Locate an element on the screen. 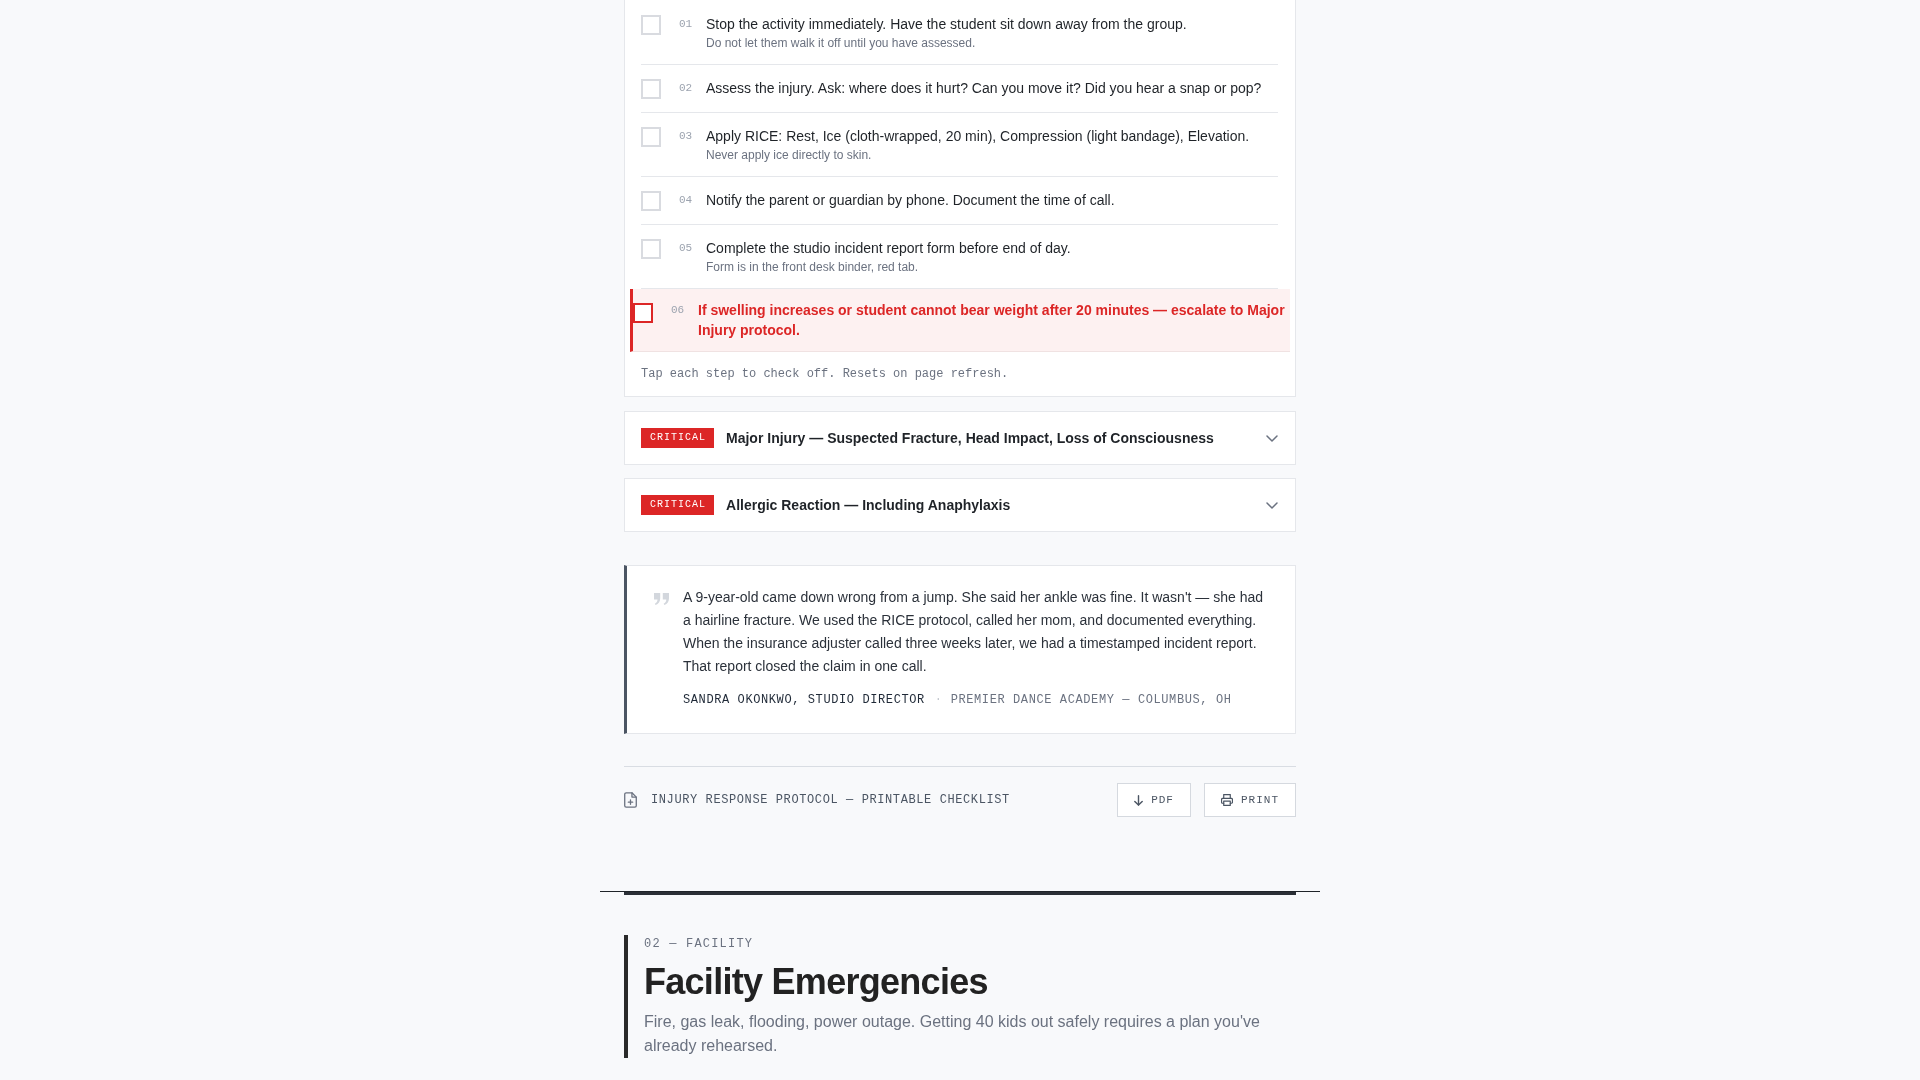 The width and height of the screenshot is (1920, 1080). checklist-hint: Tap each step to check off. Resets on page refresh. is located at coordinates (825, 374).